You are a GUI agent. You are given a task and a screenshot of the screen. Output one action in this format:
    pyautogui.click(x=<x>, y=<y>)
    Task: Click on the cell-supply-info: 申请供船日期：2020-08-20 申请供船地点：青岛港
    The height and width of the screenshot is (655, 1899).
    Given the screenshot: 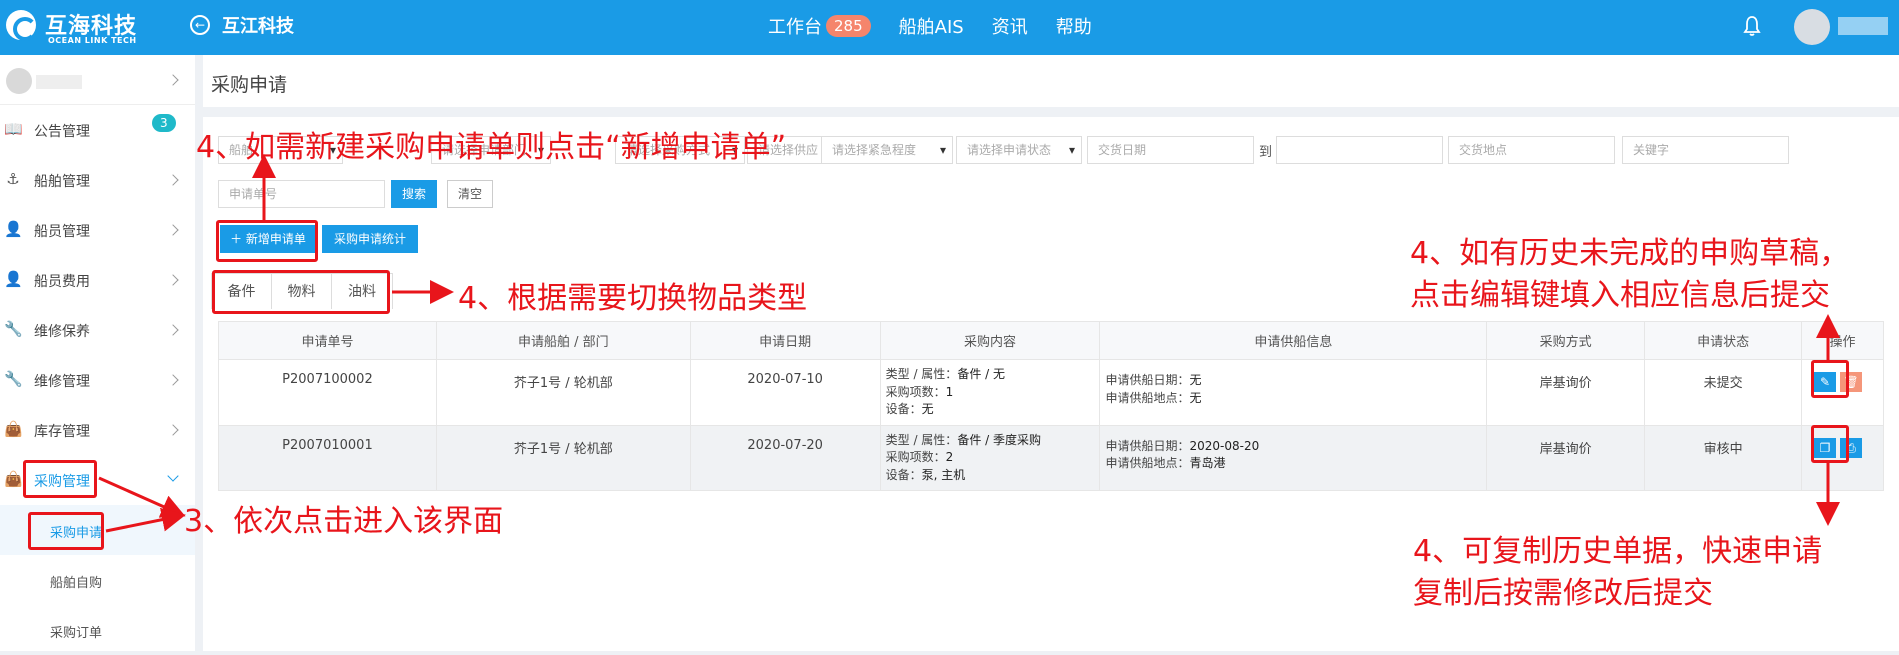 What is the action you would take?
    pyautogui.click(x=1293, y=457)
    